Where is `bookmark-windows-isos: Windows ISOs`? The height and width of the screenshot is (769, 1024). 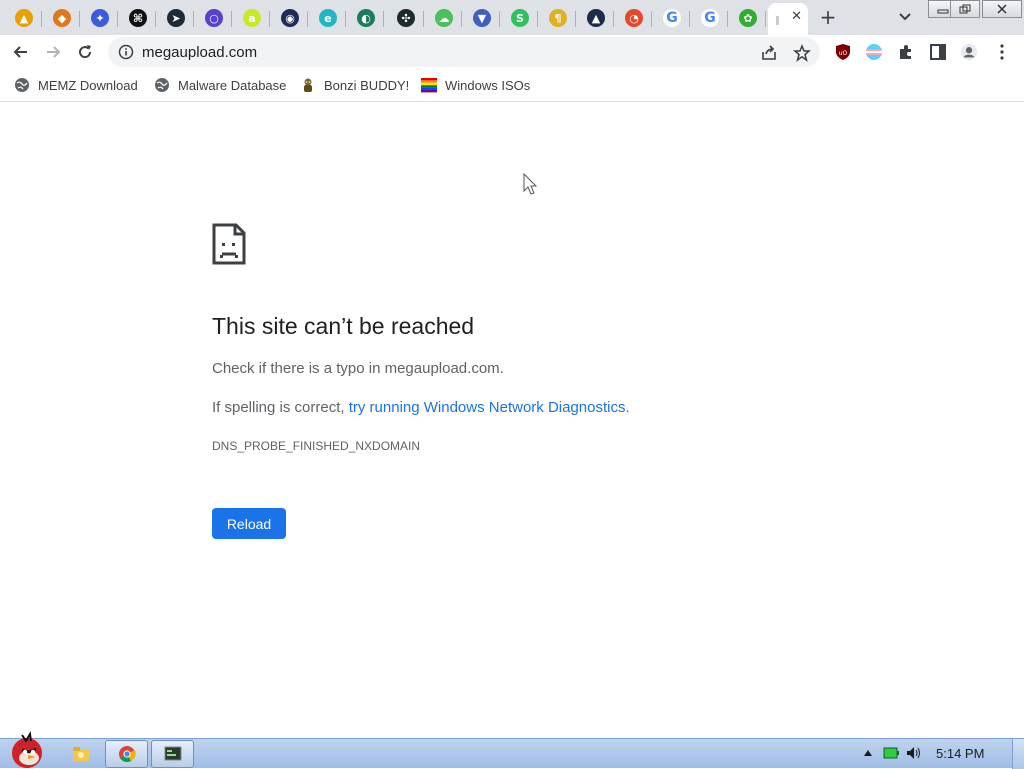
bookmark-windows-isos: Windows ISOs is located at coordinates (475, 85).